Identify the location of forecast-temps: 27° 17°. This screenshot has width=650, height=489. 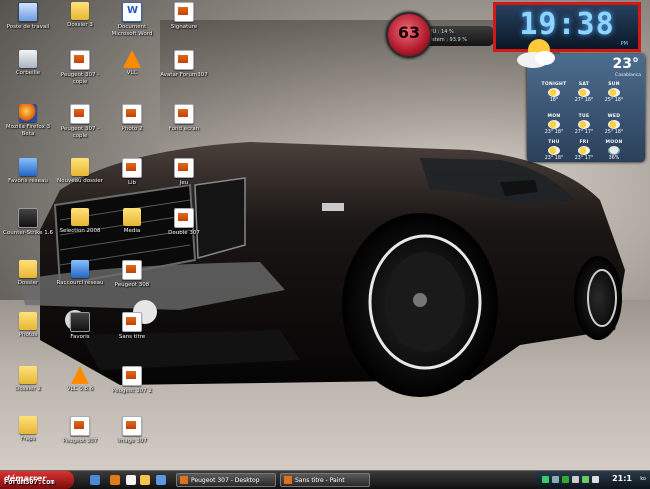
(584, 132).